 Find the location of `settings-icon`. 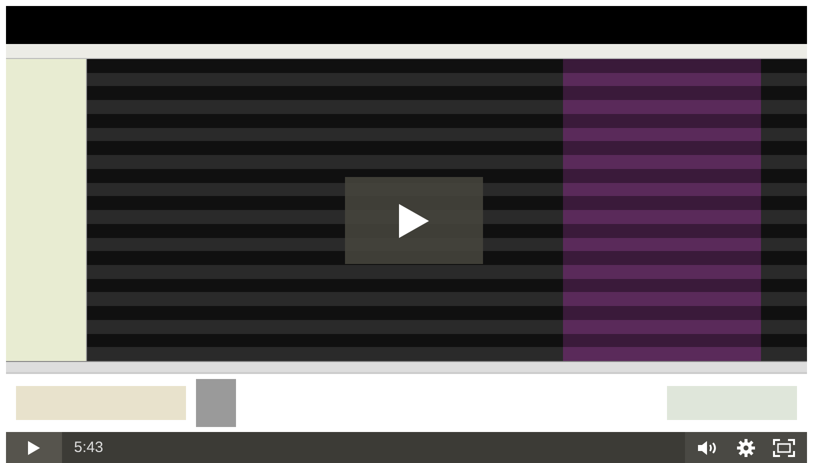

settings-icon is located at coordinates (746, 447).